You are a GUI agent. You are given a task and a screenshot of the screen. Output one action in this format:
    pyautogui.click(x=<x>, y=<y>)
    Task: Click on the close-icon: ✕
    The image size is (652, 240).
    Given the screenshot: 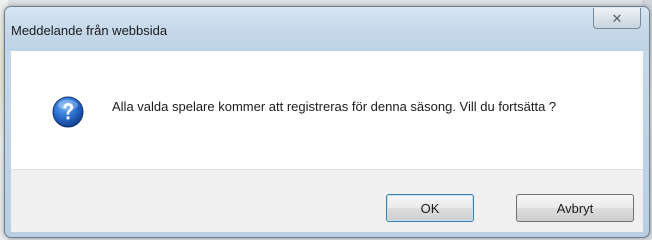 What is the action you would take?
    pyautogui.click(x=617, y=18)
    